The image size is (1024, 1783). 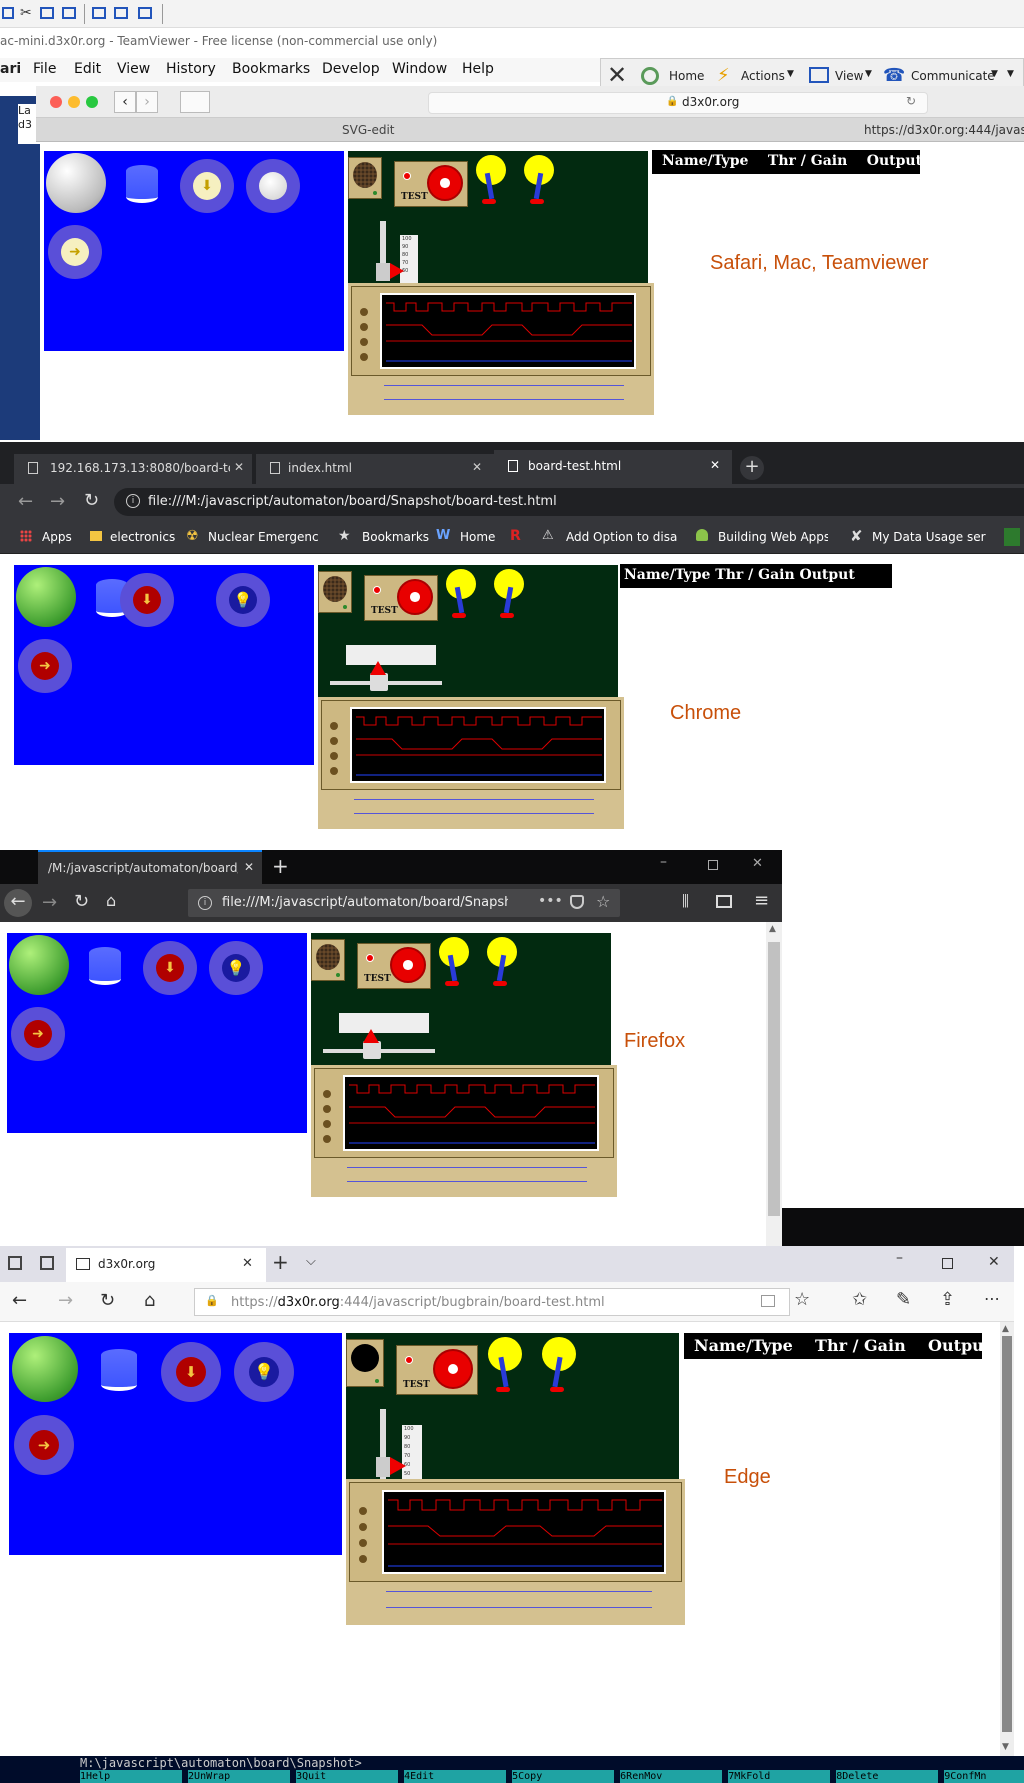 What do you see at coordinates (603, 901) in the screenshot?
I see `star-icon: ☆` at bounding box center [603, 901].